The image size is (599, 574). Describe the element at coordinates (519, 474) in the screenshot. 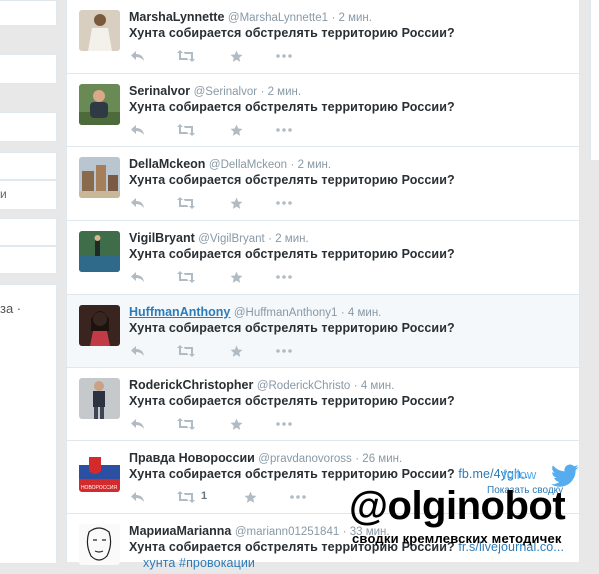

I see `follow-link: follow` at that location.